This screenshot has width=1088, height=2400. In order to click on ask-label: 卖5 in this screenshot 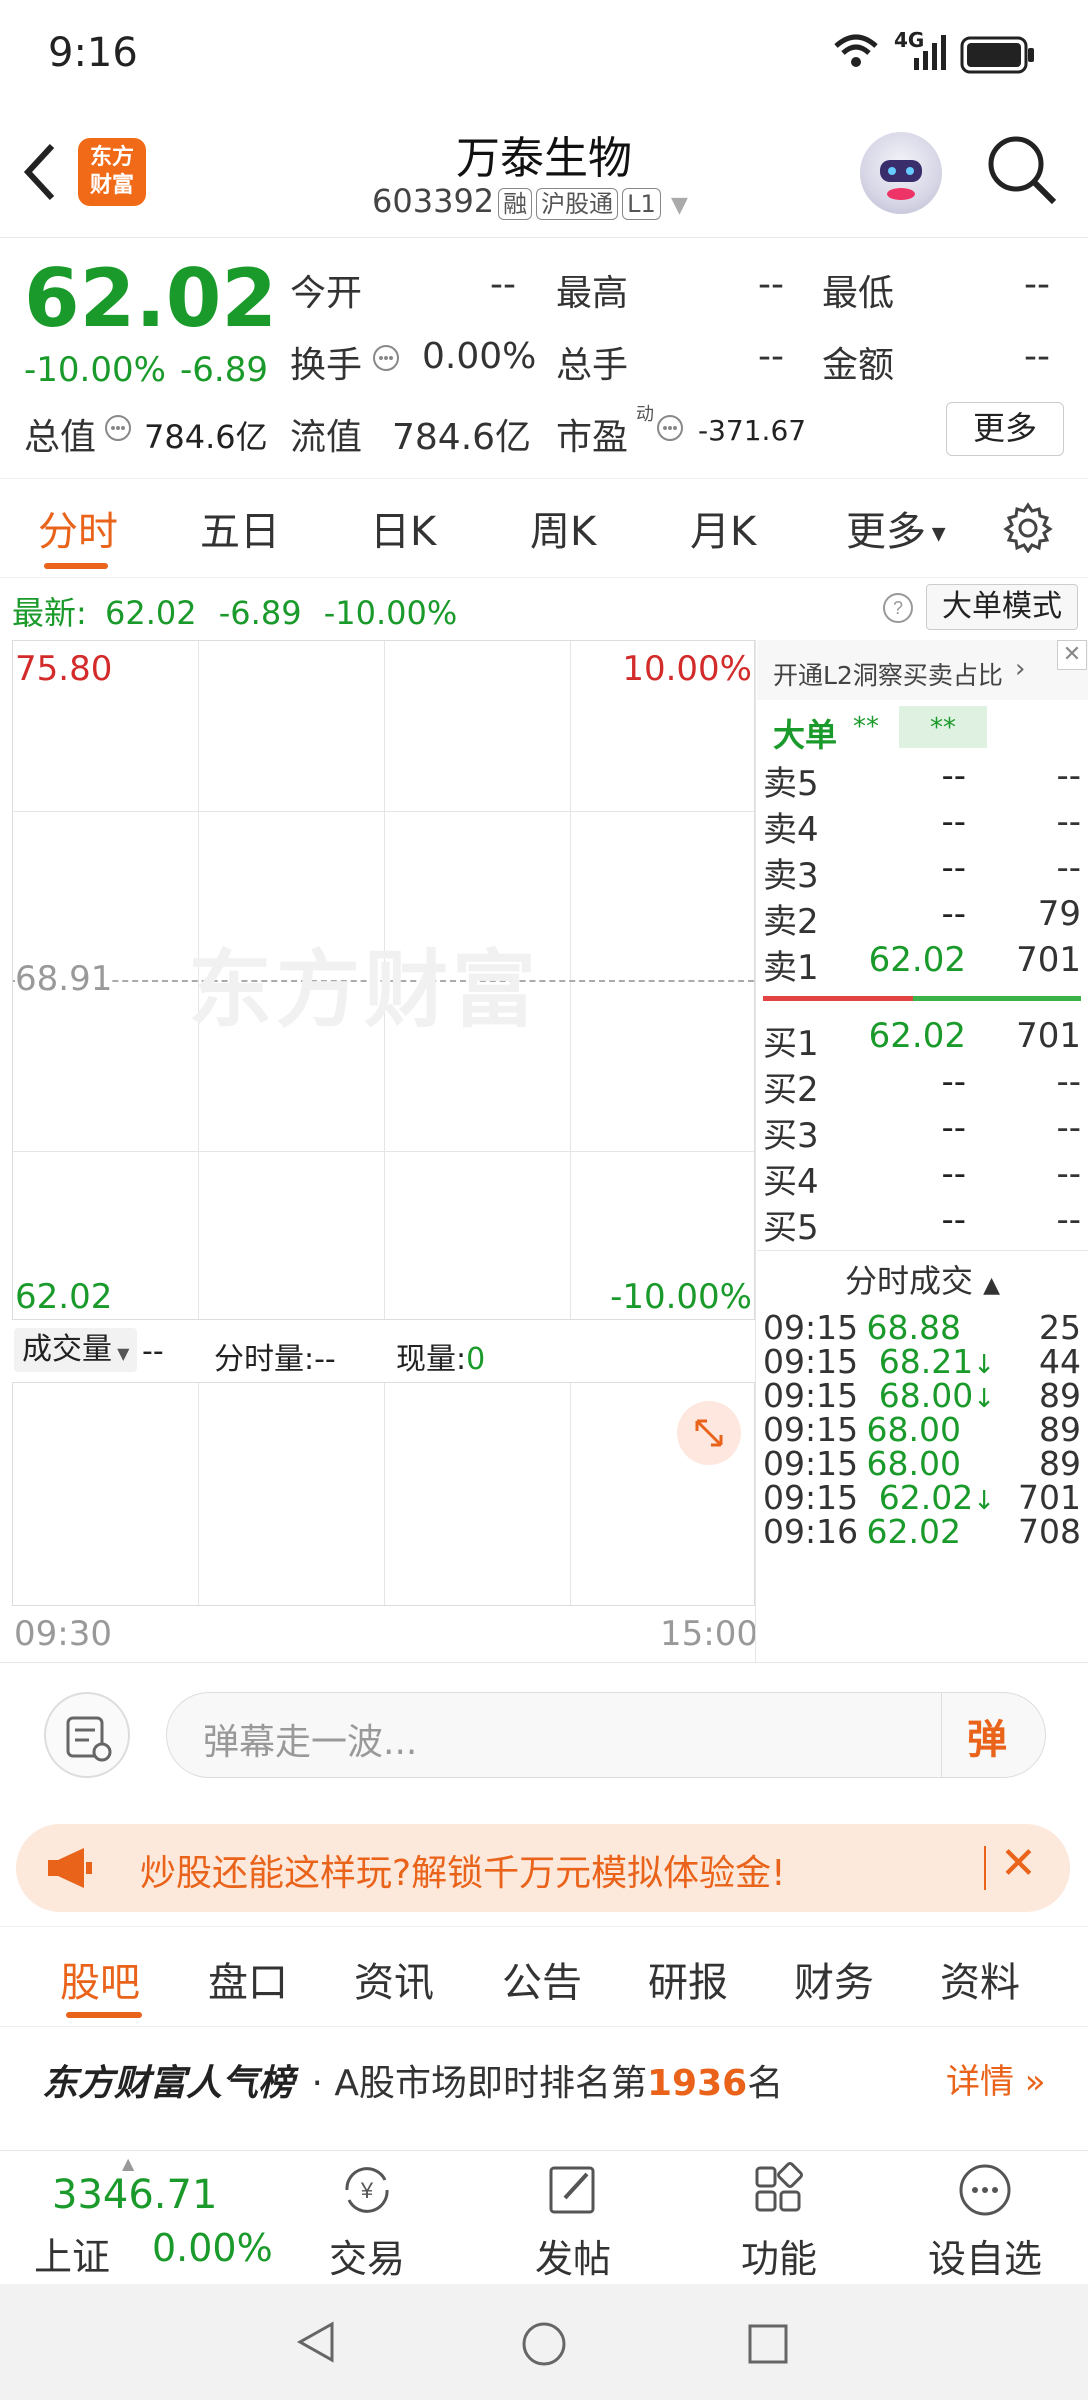, I will do `click(791, 784)`.